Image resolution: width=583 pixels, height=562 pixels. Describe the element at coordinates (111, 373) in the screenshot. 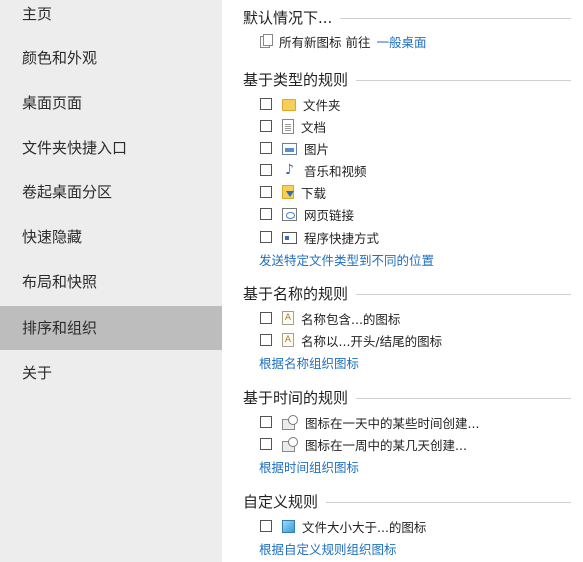

I see `sidebar-item-about: 关于` at that location.